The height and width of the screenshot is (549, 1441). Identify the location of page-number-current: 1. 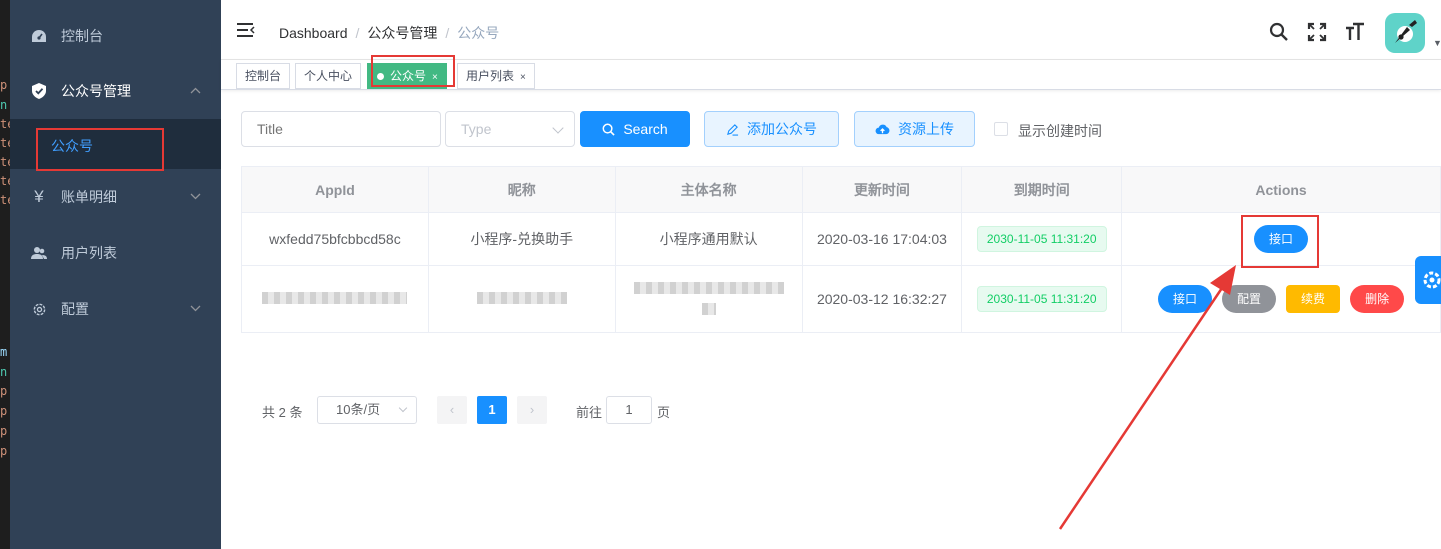
(492, 410).